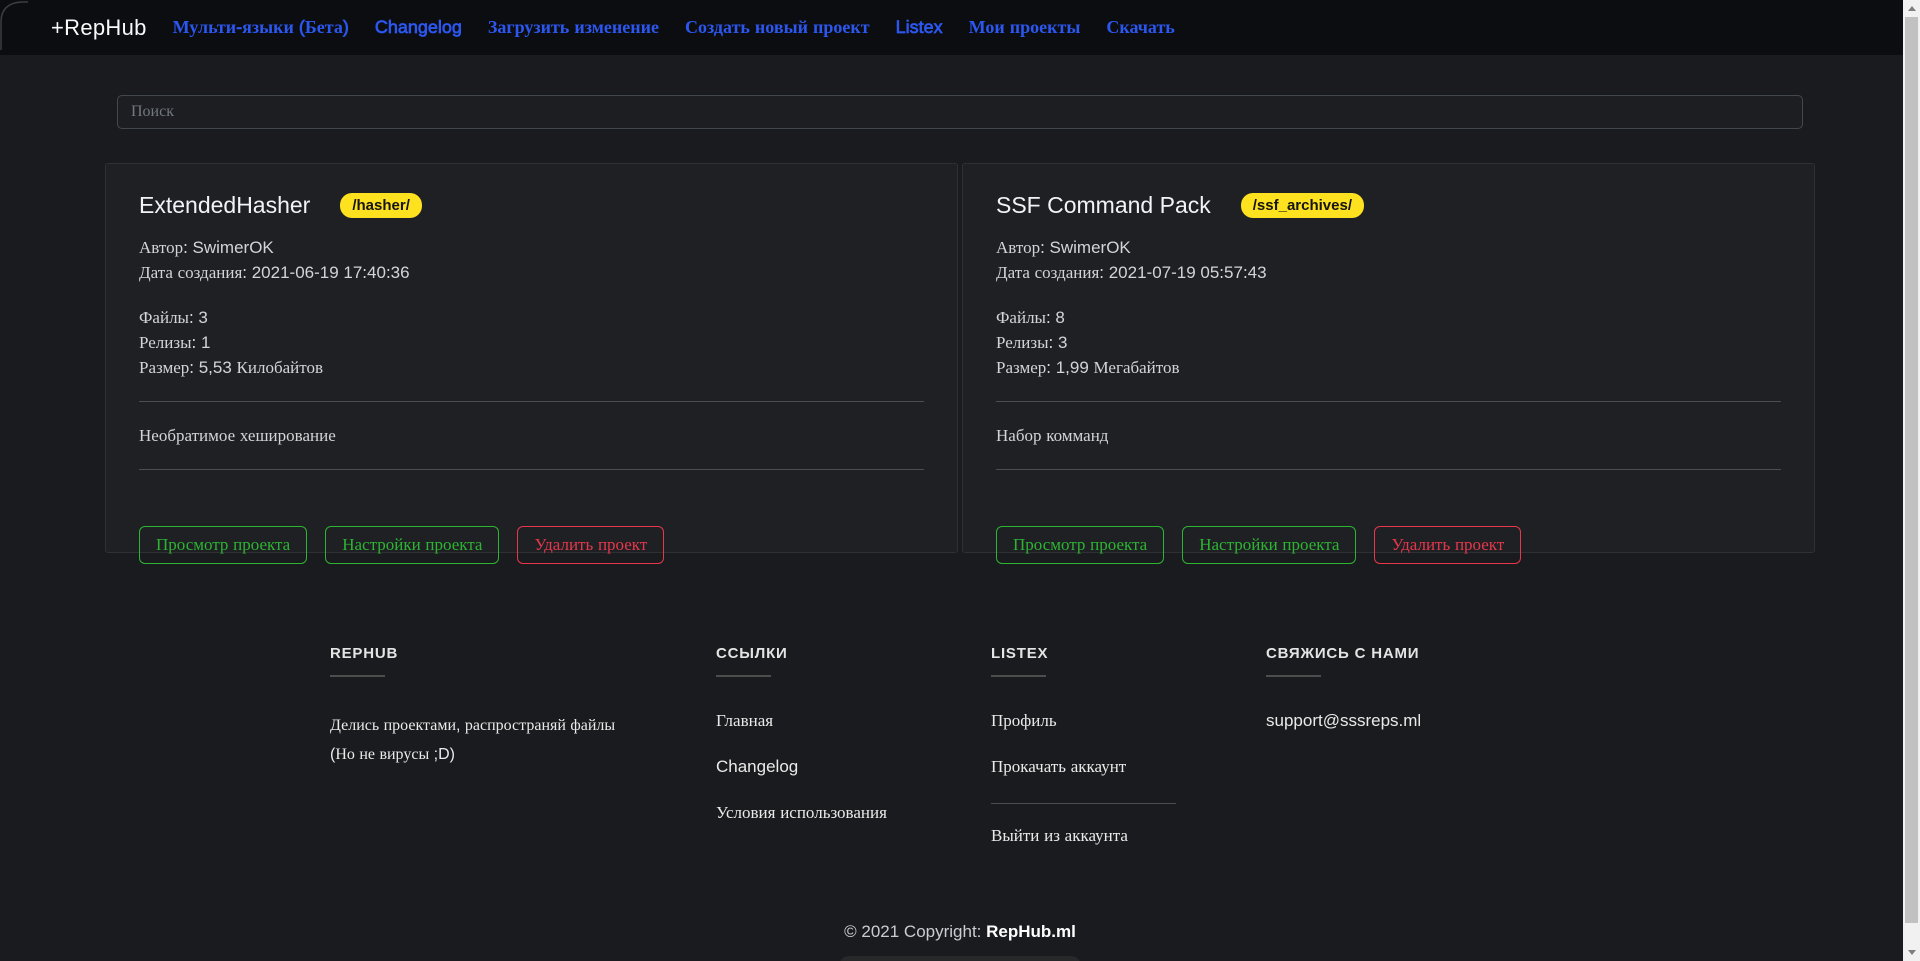  Describe the element at coordinates (1030, 317) in the screenshot. I see `project-files-count: Файлы: 8` at that location.